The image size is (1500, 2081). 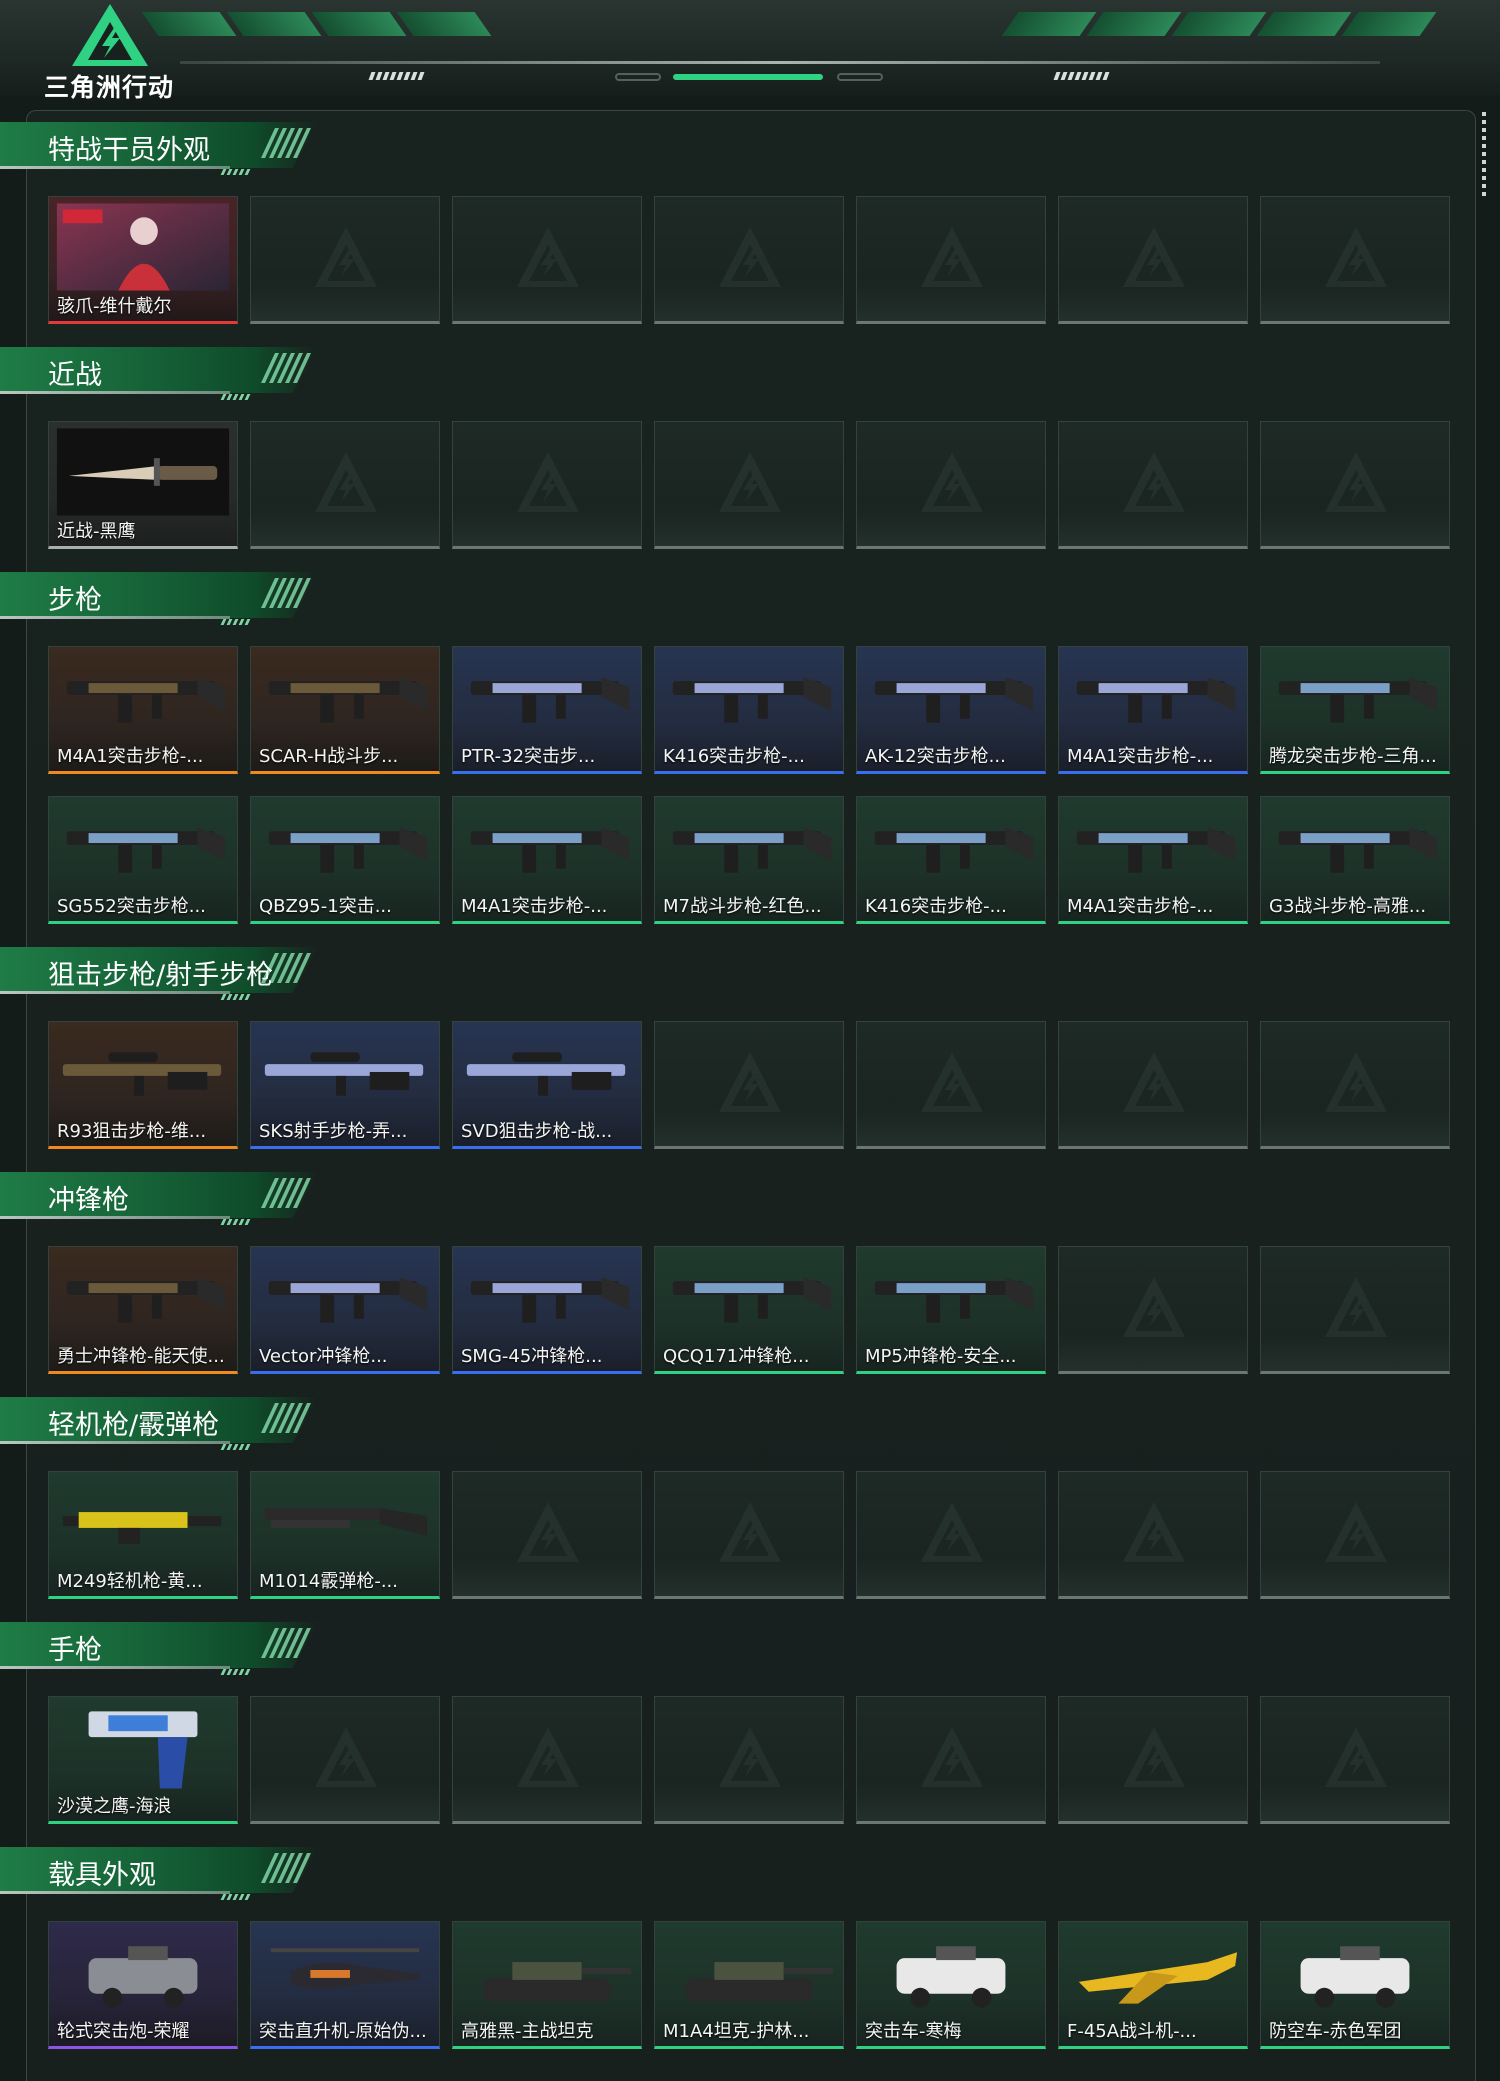 I want to click on category-header: 载具外观, so click(x=165, y=1873).